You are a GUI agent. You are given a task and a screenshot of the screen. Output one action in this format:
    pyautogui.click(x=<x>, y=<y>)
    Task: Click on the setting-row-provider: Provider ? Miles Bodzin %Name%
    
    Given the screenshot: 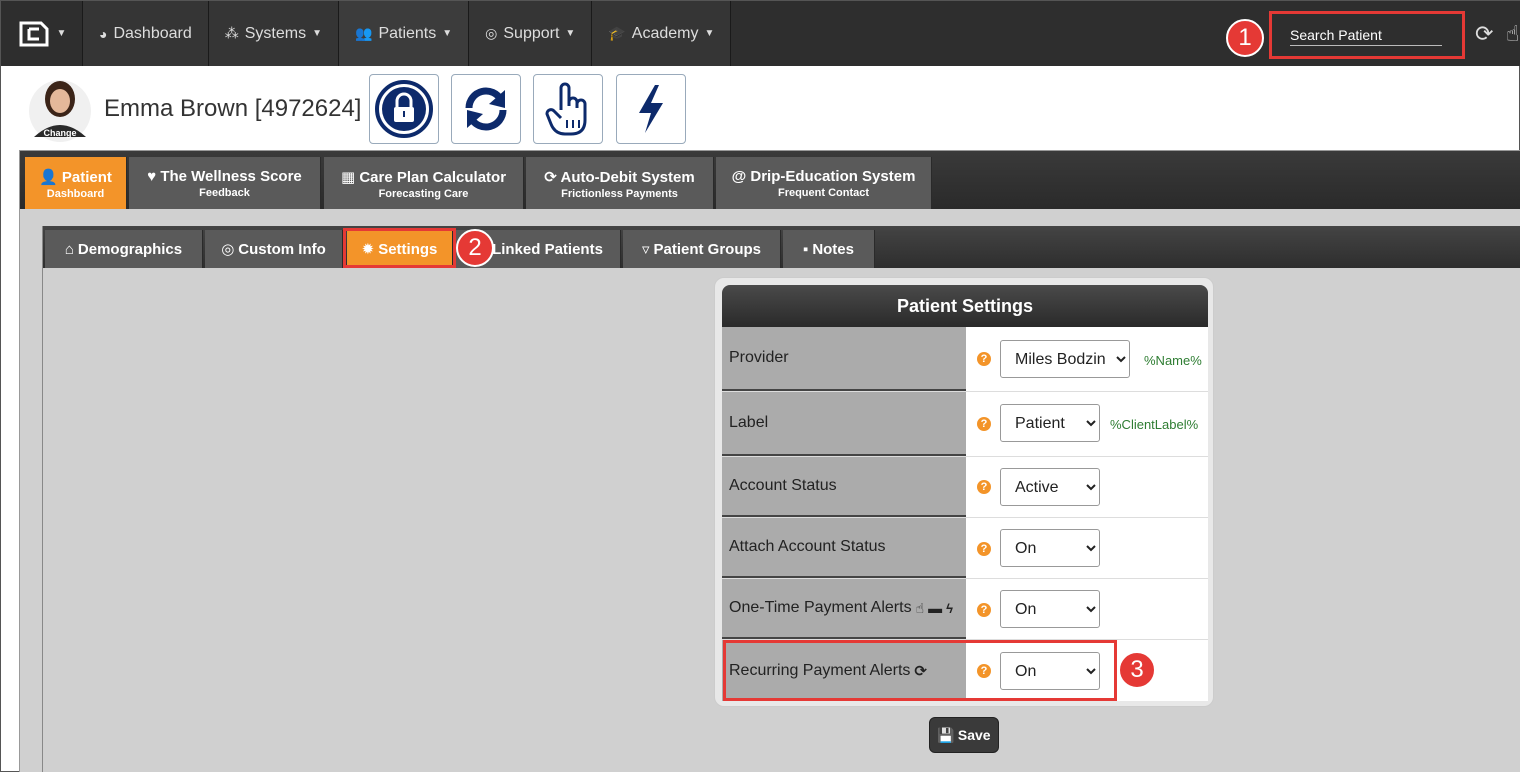 What is the action you would take?
    pyautogui.click(x=965, y=359)
    